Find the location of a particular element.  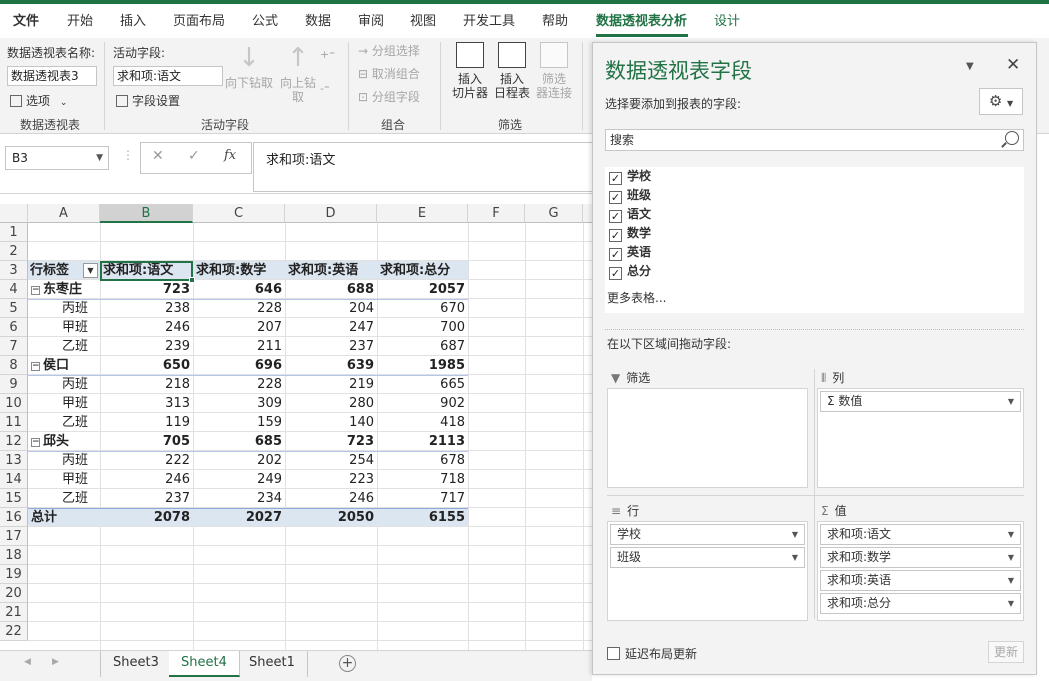

pivot-group-row-label: − 邱头 is located at coordinates (66, 441).